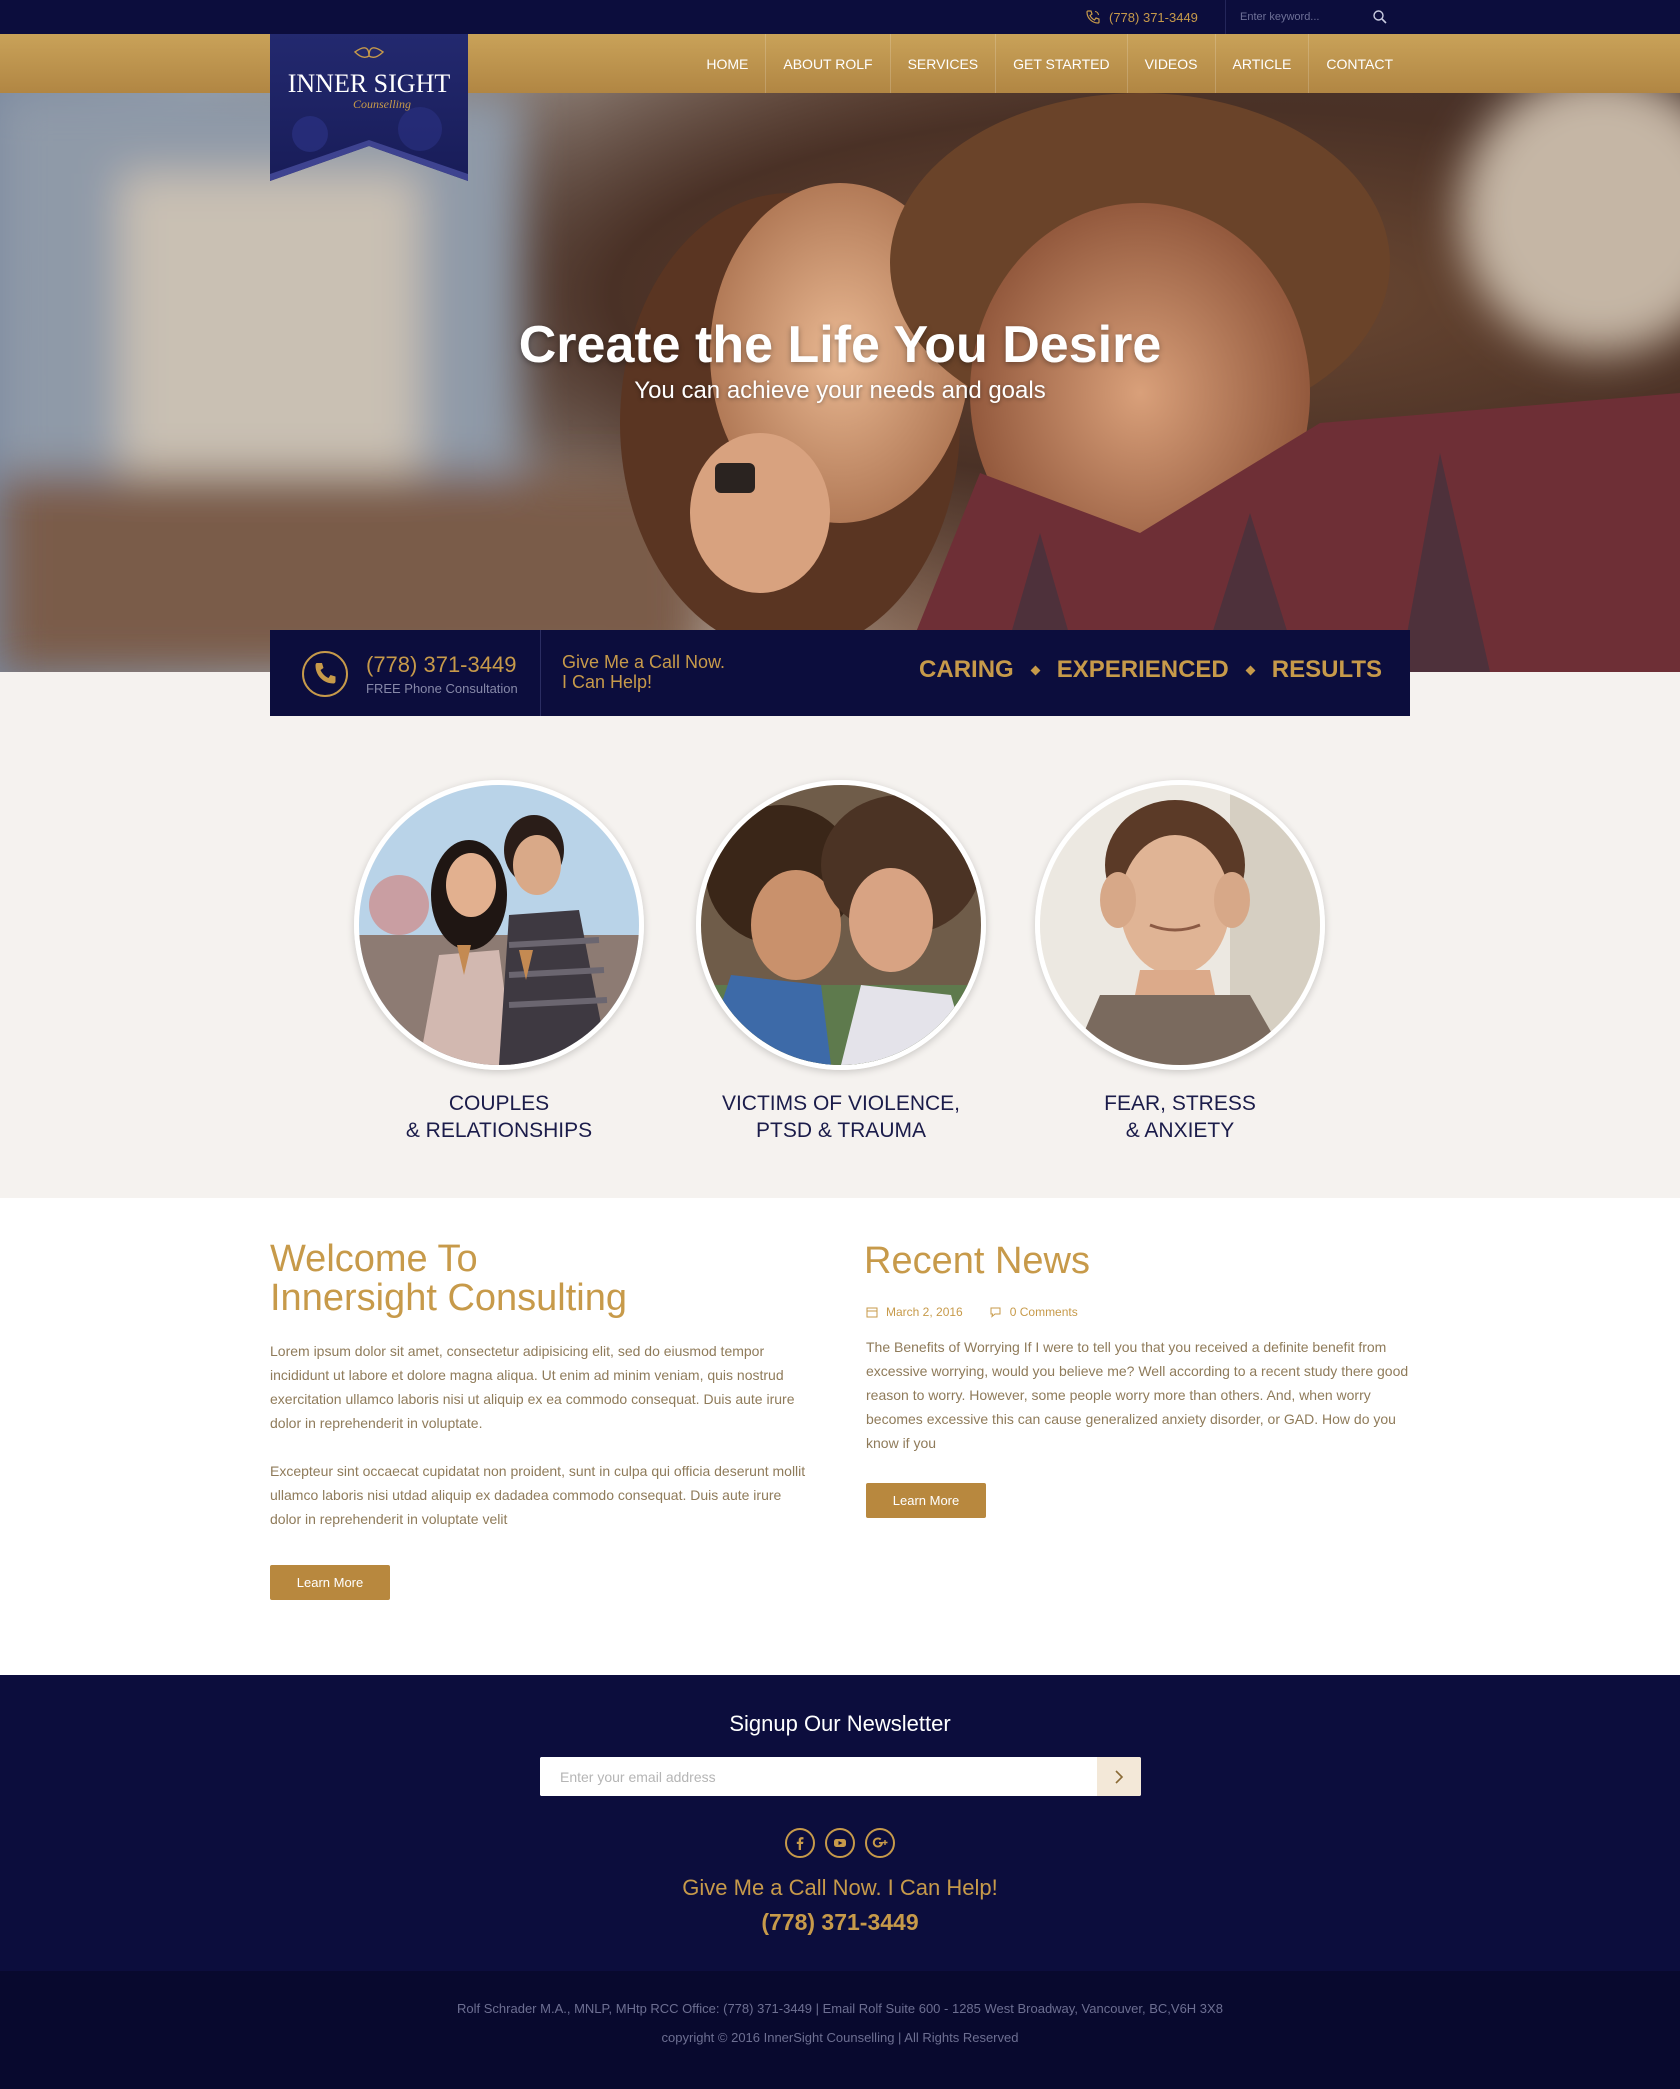  I want to click on welcome-title-line1: Welcome To, so click(374, 1259).